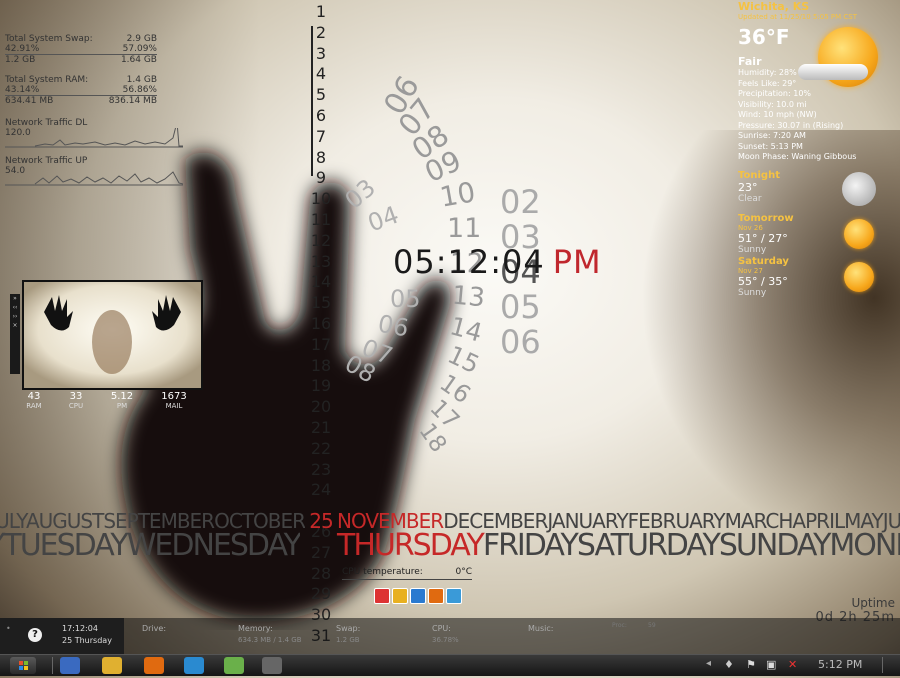  What do you see at coordinates (348, 628) in the screenshot?
I see `swap-info-label: Swap:` at bounding box center [348, 628].